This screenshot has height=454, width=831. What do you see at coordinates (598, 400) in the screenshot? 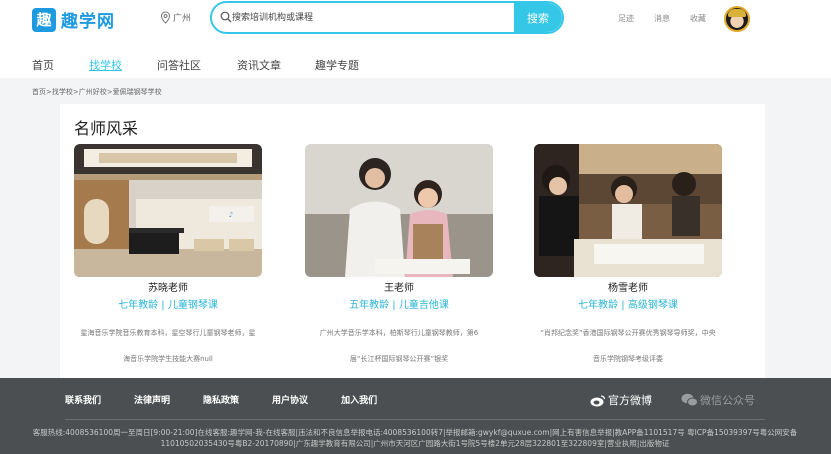
I see `weibo-icon` at bounding box center [598, 400].